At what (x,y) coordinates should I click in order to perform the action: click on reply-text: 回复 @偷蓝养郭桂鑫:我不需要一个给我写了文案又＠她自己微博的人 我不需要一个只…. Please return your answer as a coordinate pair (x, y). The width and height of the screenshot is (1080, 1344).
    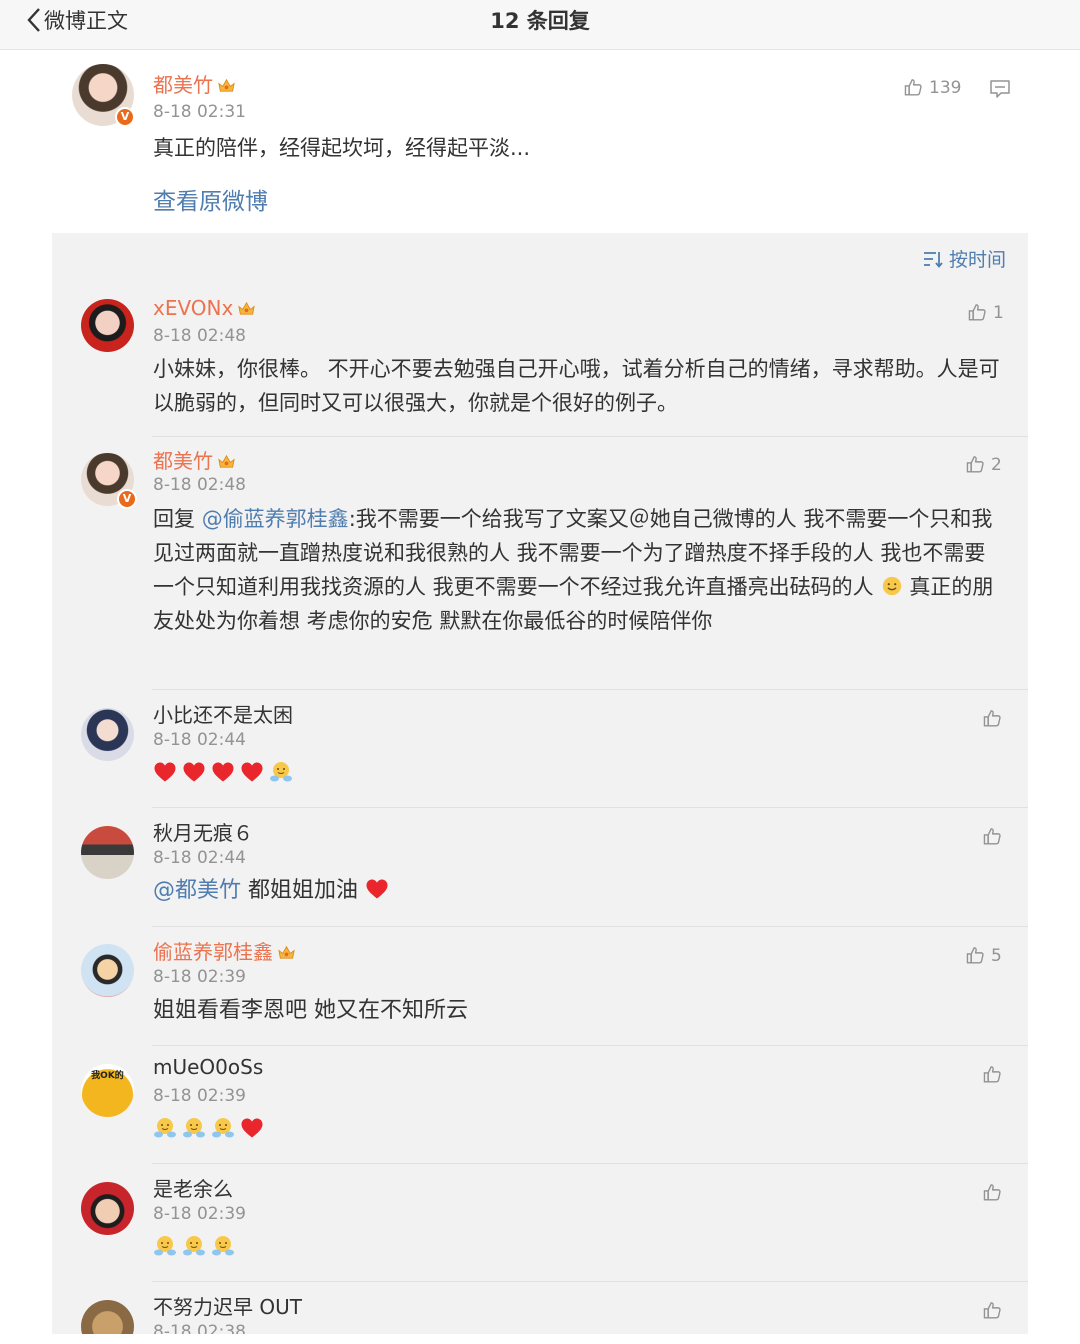
    Looking at the image, I should click on (578, 570).